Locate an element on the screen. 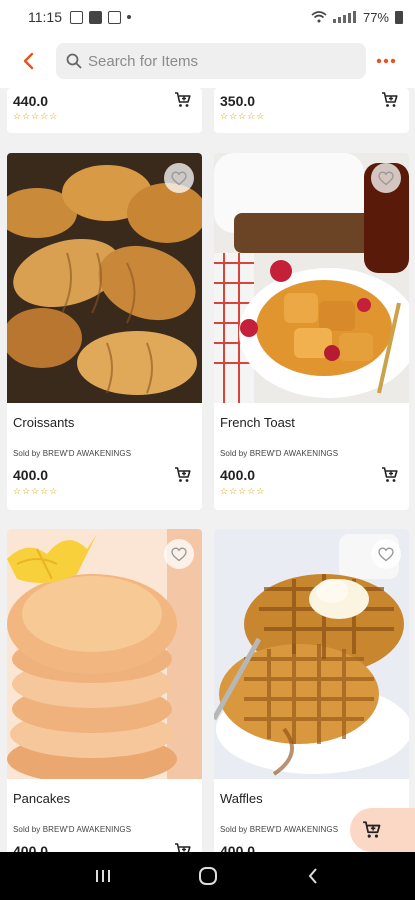 This screenshot has width=415, height=900. floating-cart-button is located at coordinates (382, 830).